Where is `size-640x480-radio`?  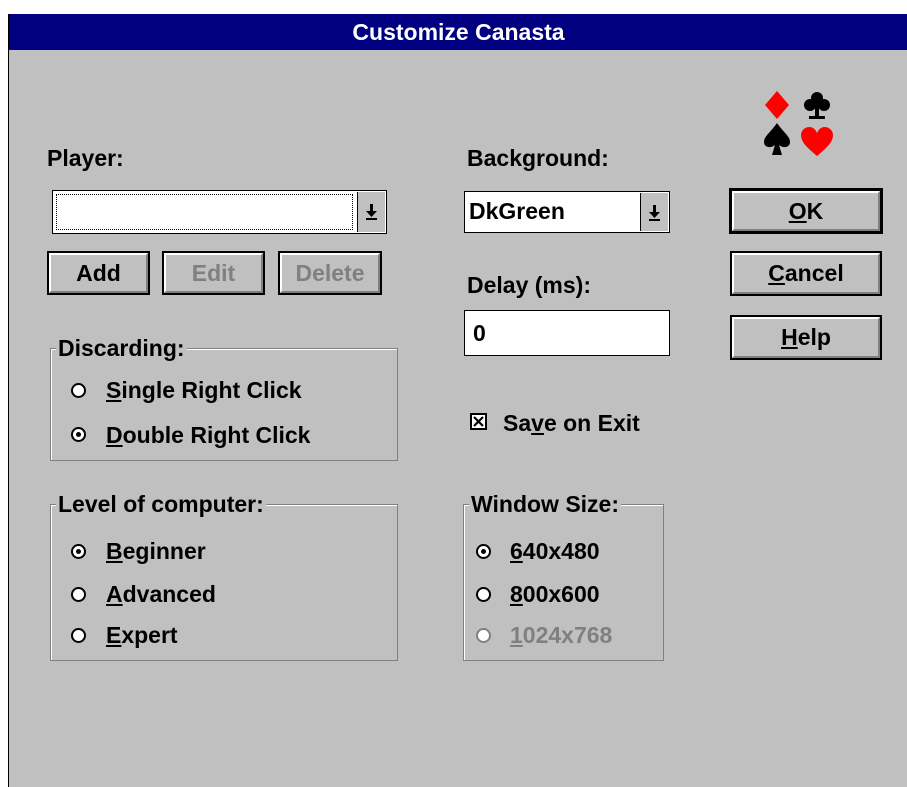
size-640x480-radio is located at coordinates (483, 551).